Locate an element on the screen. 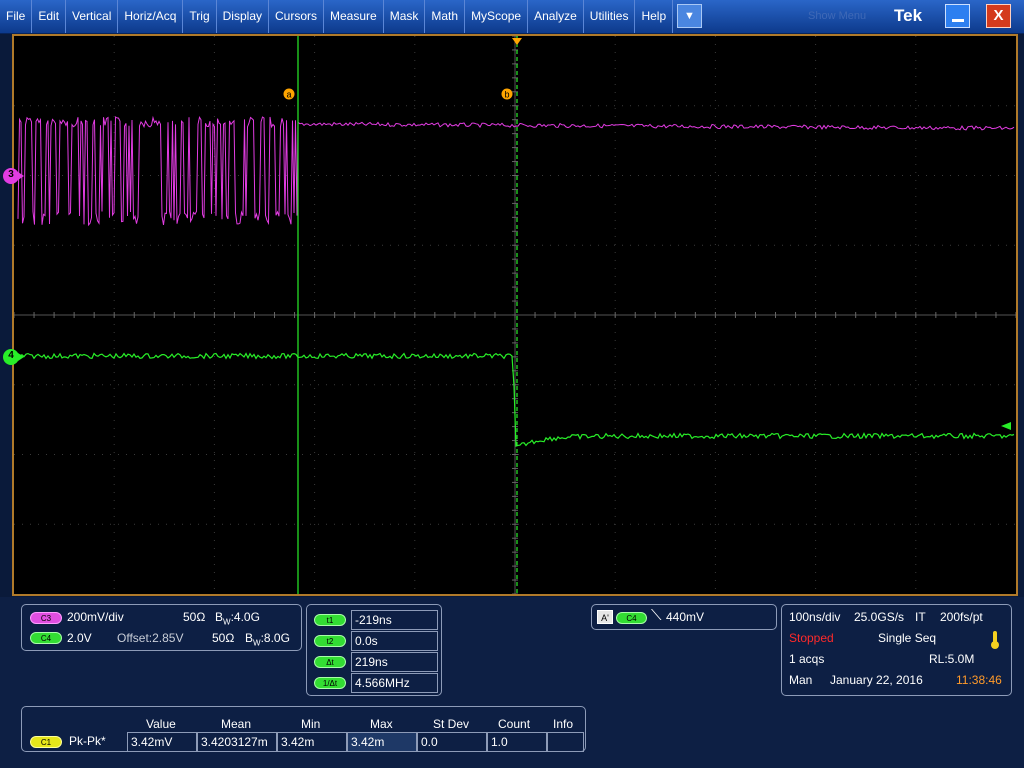 Image resolution: width=1024 pixels, height=768 pixels. meas-stdev: 0.0 is located at coordinates (452, 742).